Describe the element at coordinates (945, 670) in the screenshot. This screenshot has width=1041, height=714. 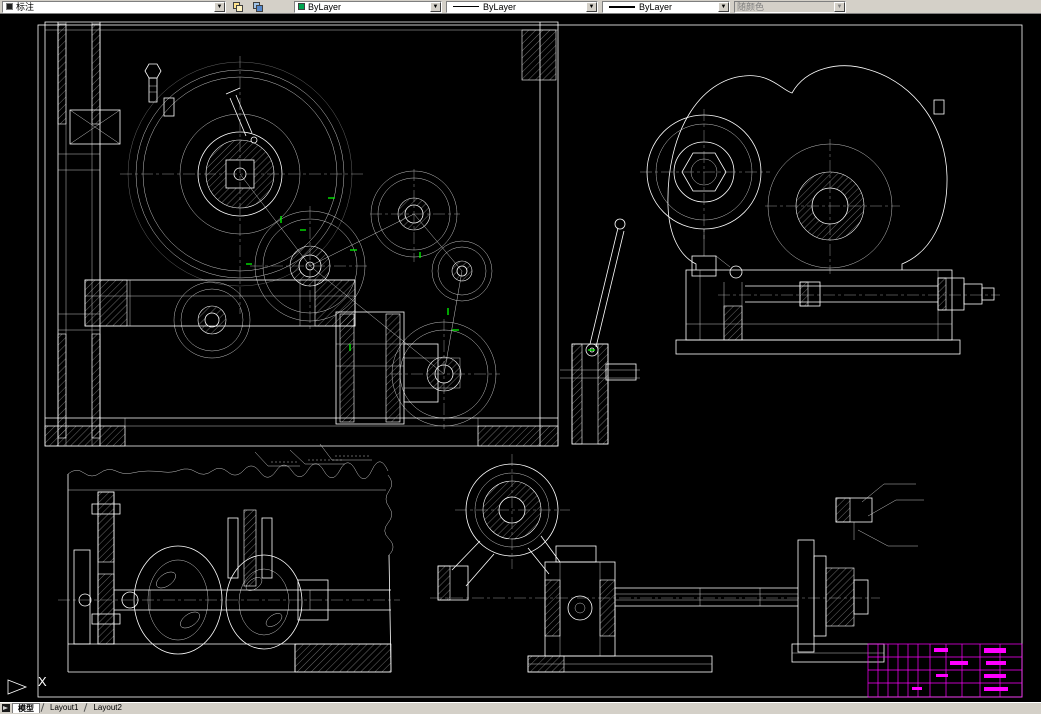
I see `title-block` at that location.